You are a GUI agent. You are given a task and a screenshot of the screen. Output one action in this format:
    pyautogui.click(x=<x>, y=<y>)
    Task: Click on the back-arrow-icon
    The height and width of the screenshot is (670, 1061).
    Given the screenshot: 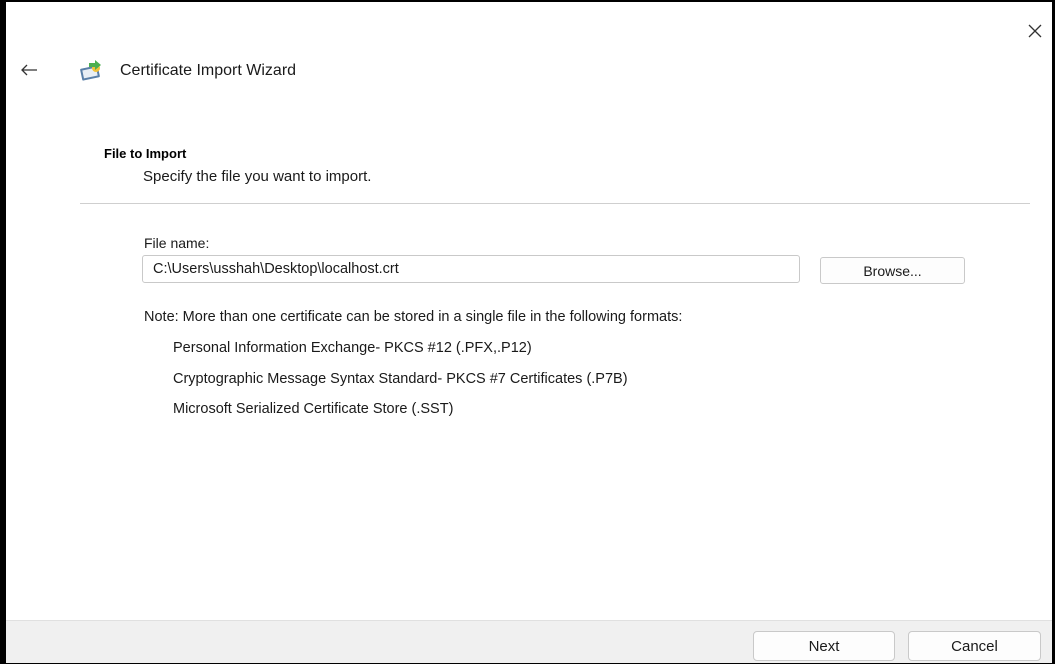 What is the action you would take?
    pyautogui.click(x=29, y=70)
    